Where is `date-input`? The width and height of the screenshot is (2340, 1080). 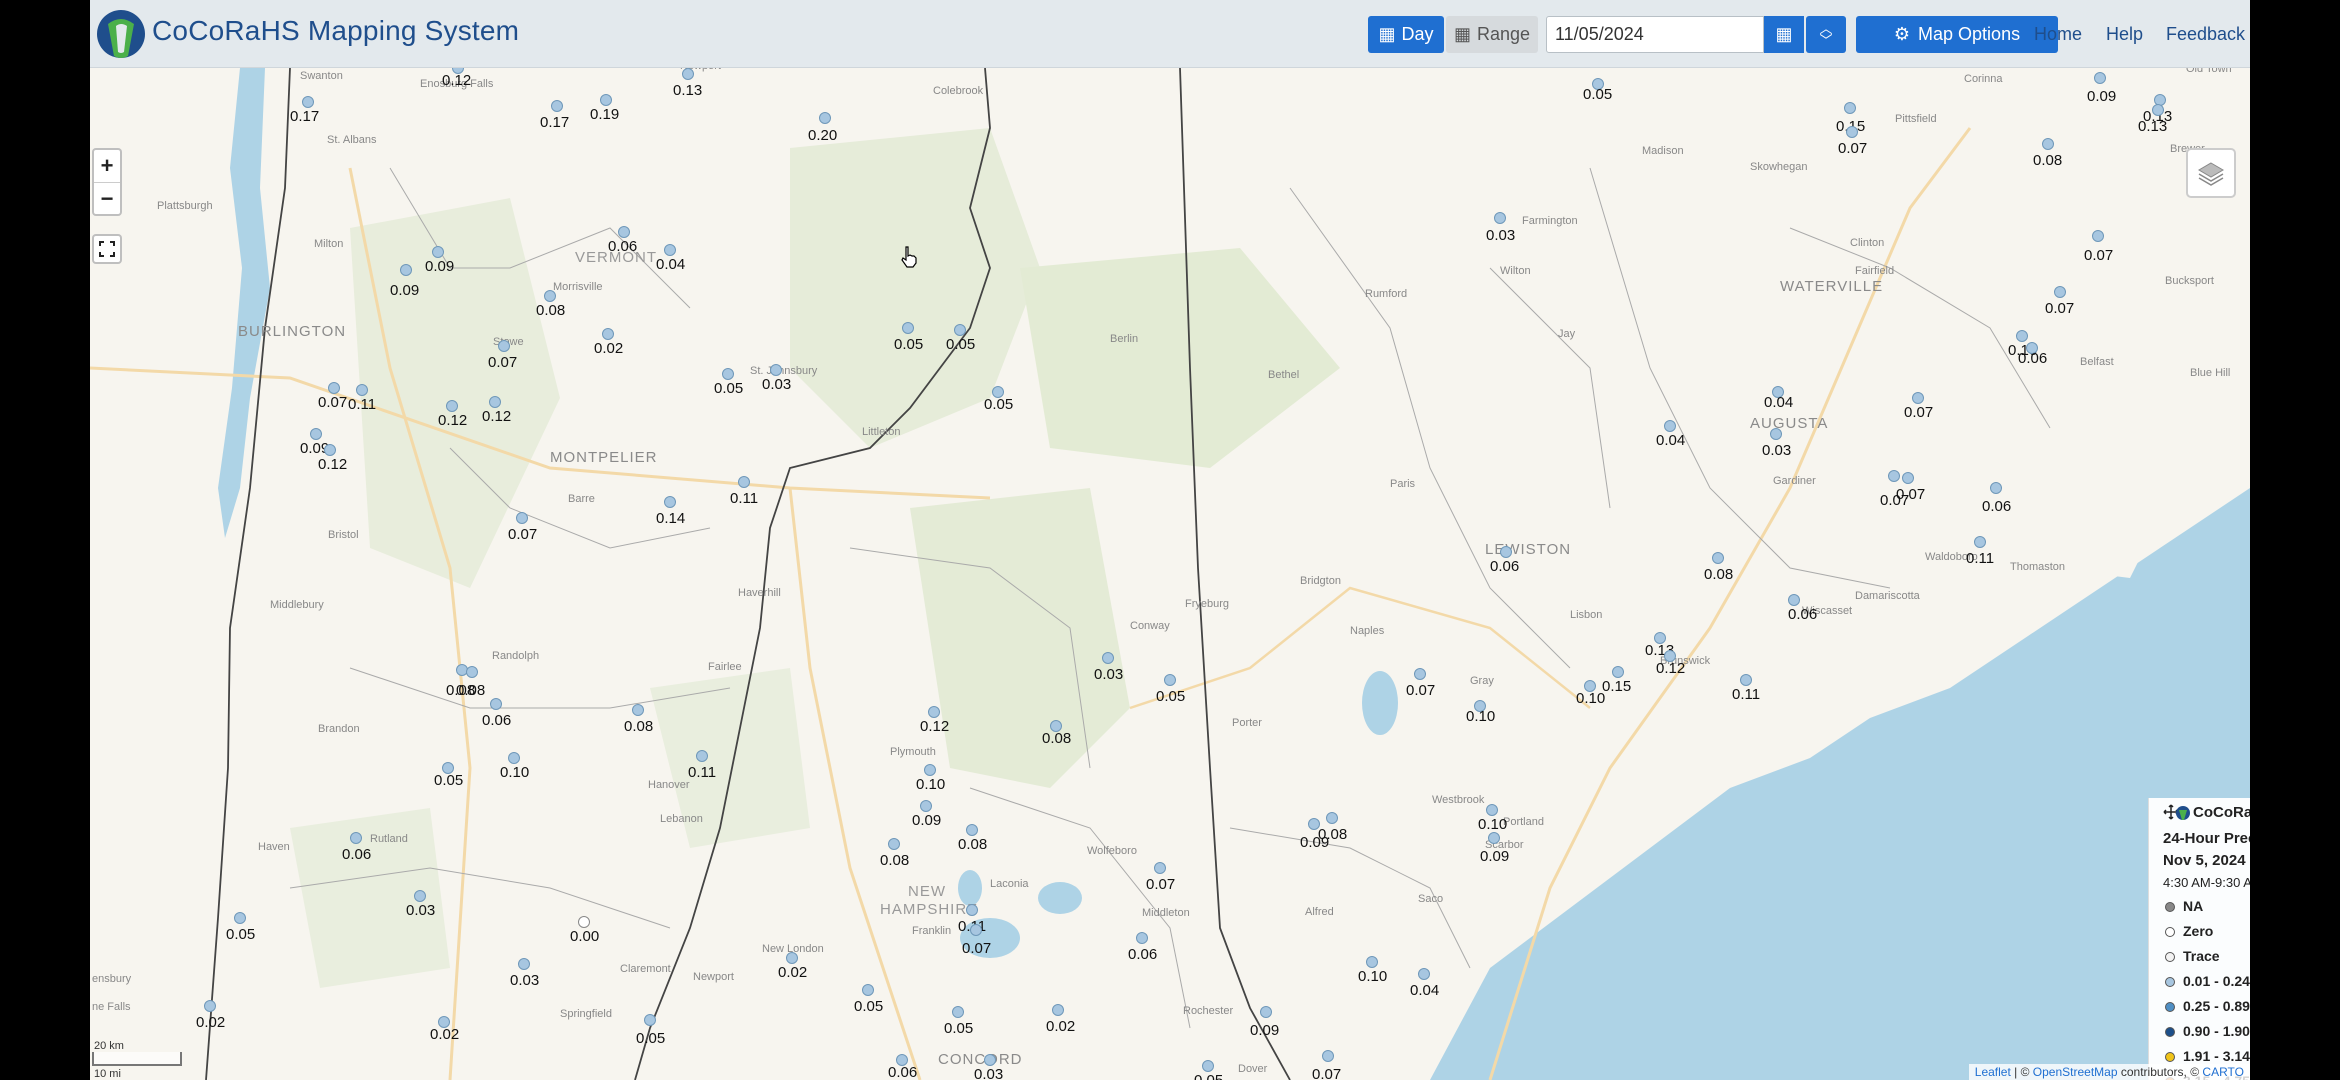 date-input is located at coordinates (1655, 34).